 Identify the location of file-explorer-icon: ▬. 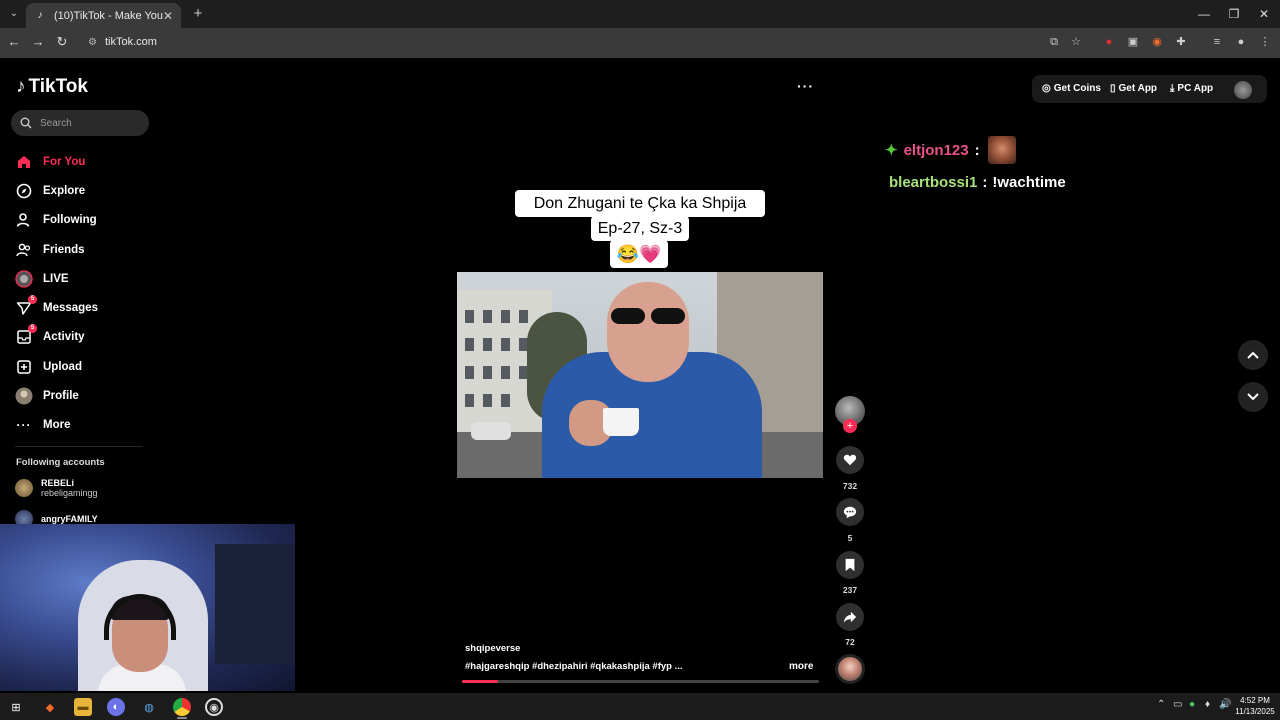
(83, 707).